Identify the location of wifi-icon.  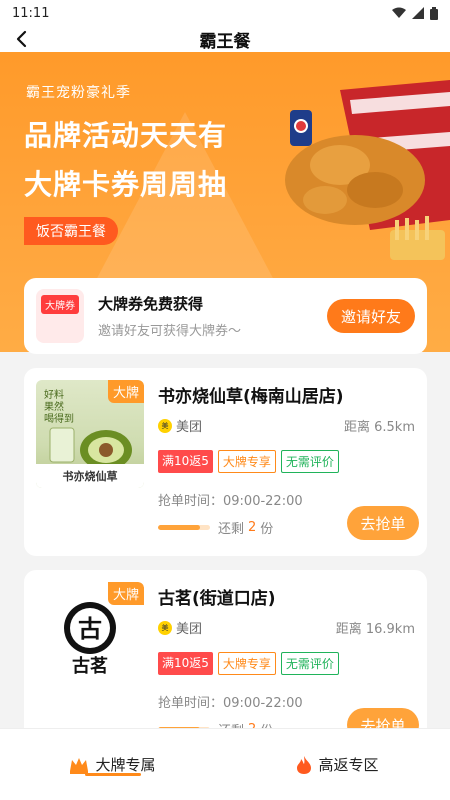
(399, 12).